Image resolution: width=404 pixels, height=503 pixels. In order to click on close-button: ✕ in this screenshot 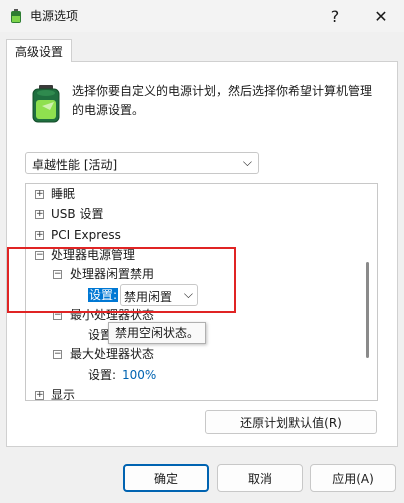, I will do `click(381, 16)`.